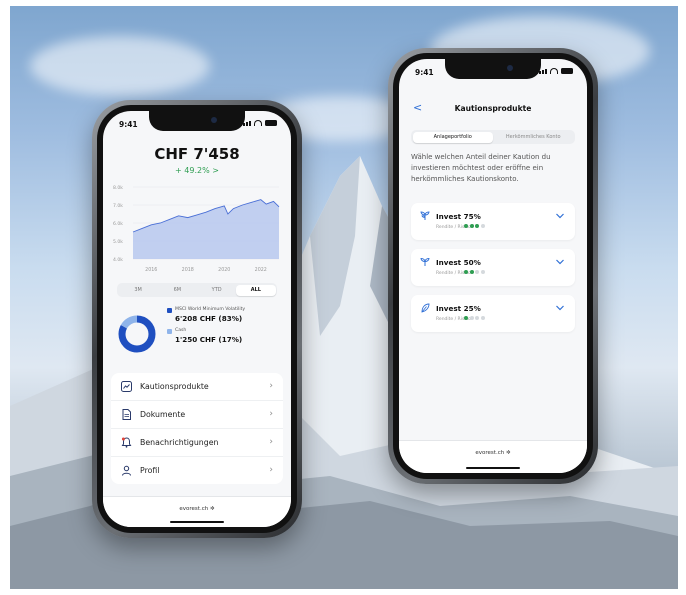 The height and width of the screenshot is (595, 686). I want to click on y-tick-label: 8.0k, so click(118, 188).